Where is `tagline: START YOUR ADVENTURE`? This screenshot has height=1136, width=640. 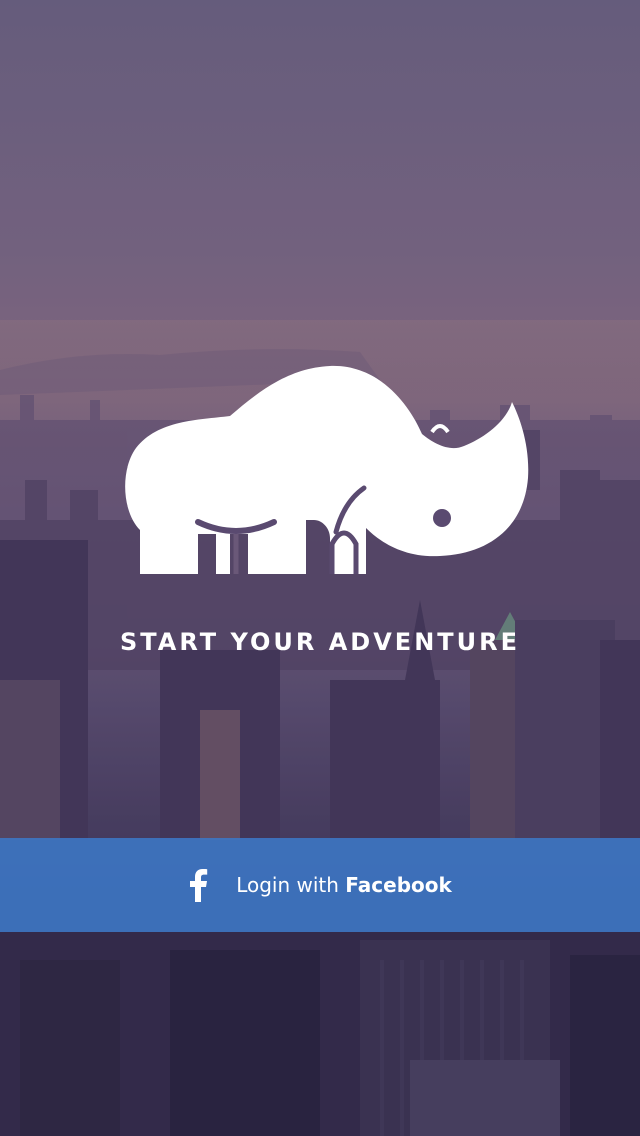
tagline: START YOUR ADVENTURE is located at coordinates (320, 642).